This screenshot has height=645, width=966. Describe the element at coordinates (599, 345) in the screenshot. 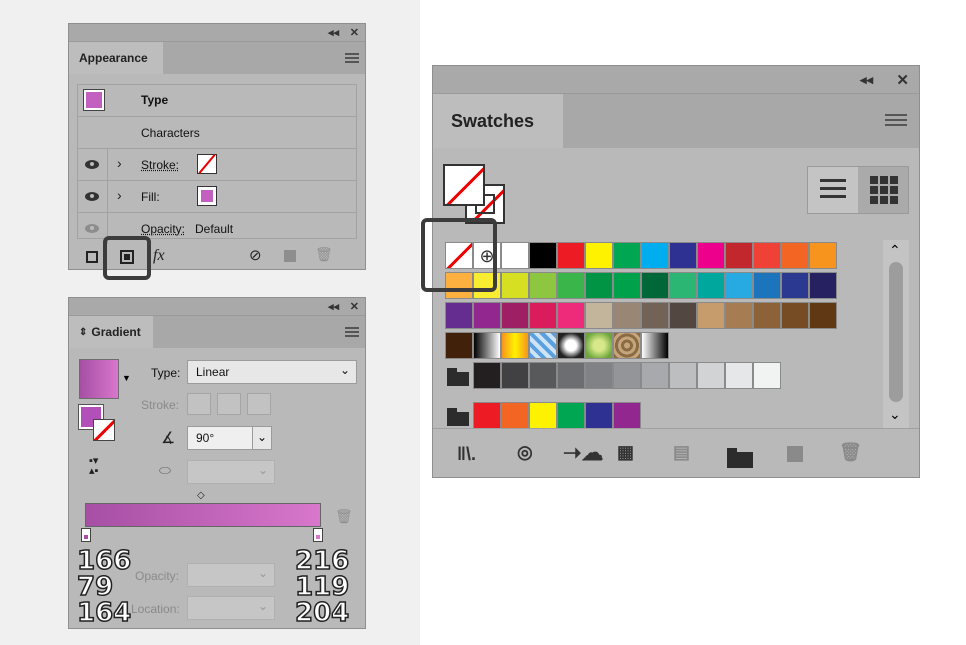

I see `swatch-pattern-green` at that location.